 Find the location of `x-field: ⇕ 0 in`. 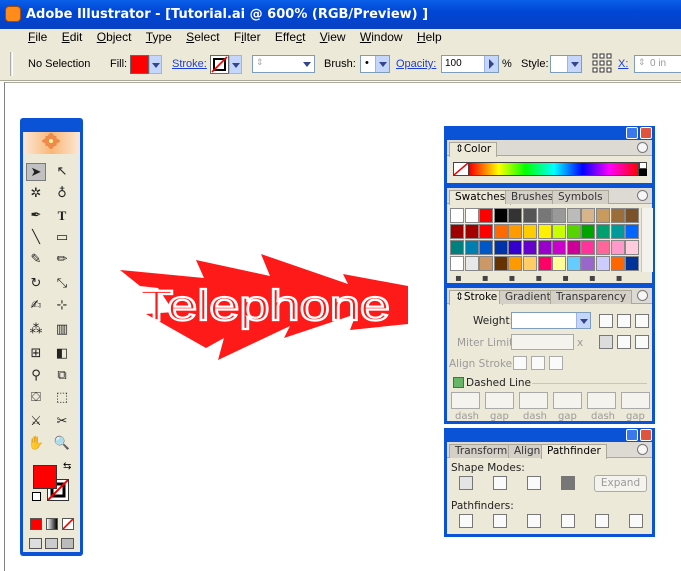

x-field: ⇕ 0 in is located at coordinates (657, 64).